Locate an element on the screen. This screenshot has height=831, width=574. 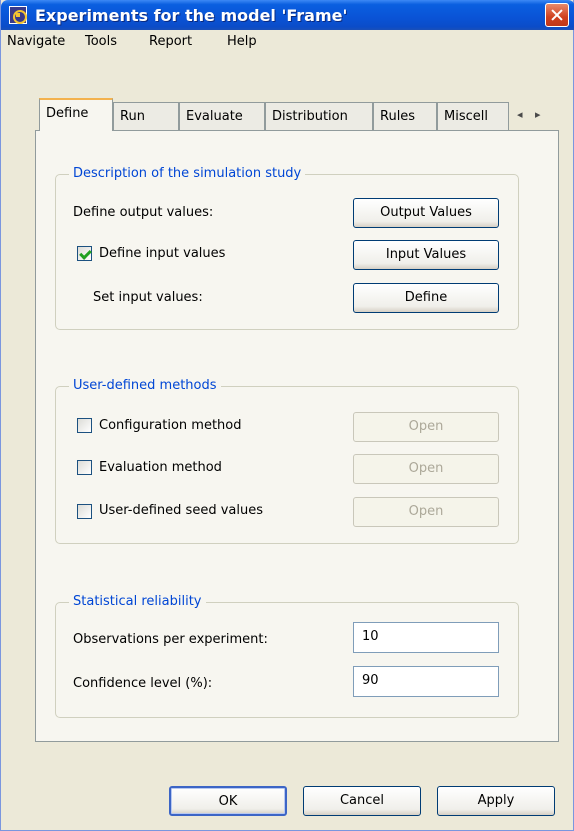
menu-help: Help is located at coordinates (242, 41).